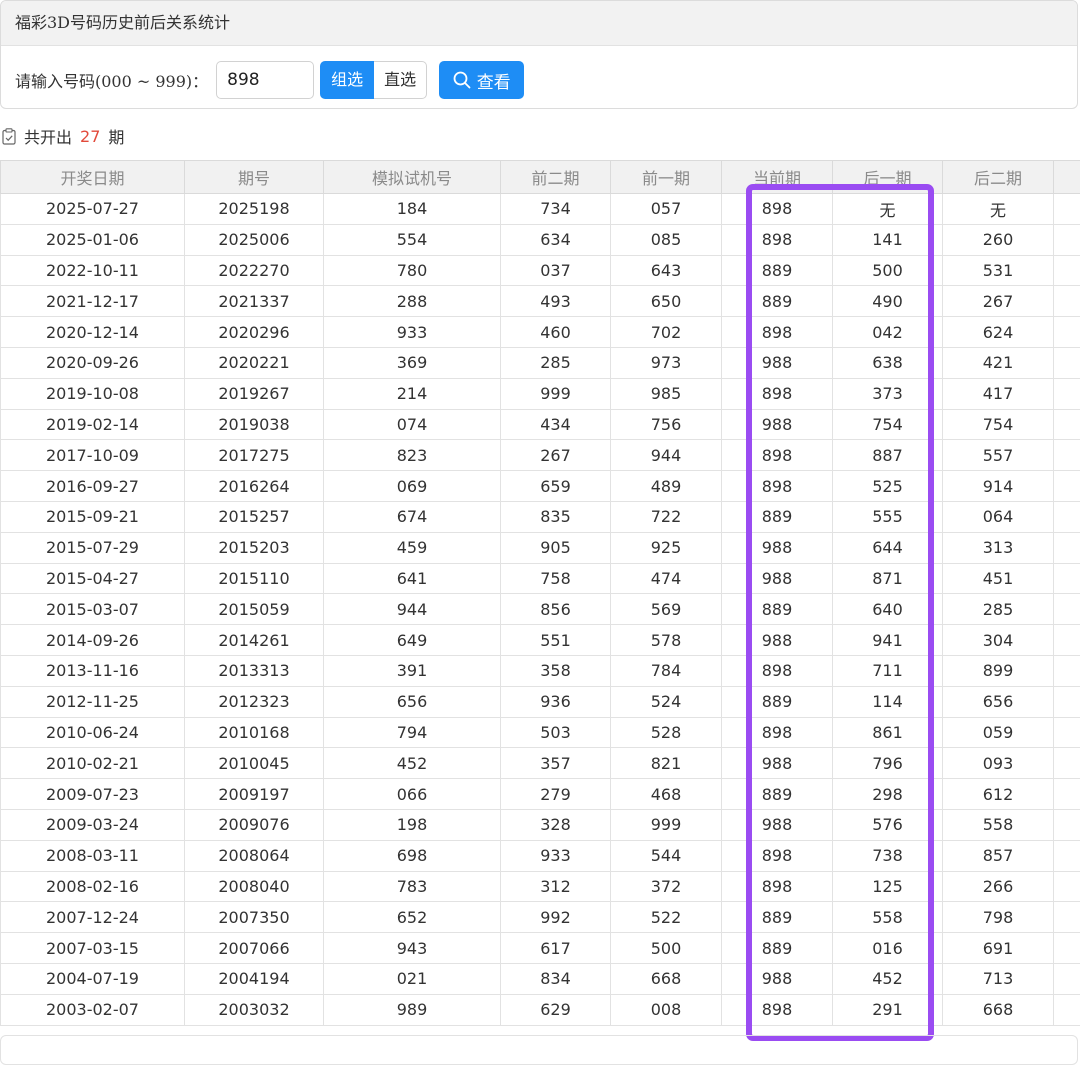 The image size is (1080, 1065). What do you see at coordinates (265, 80) in the screenshot?
I see `number-input` at bounding box center [265, 80].